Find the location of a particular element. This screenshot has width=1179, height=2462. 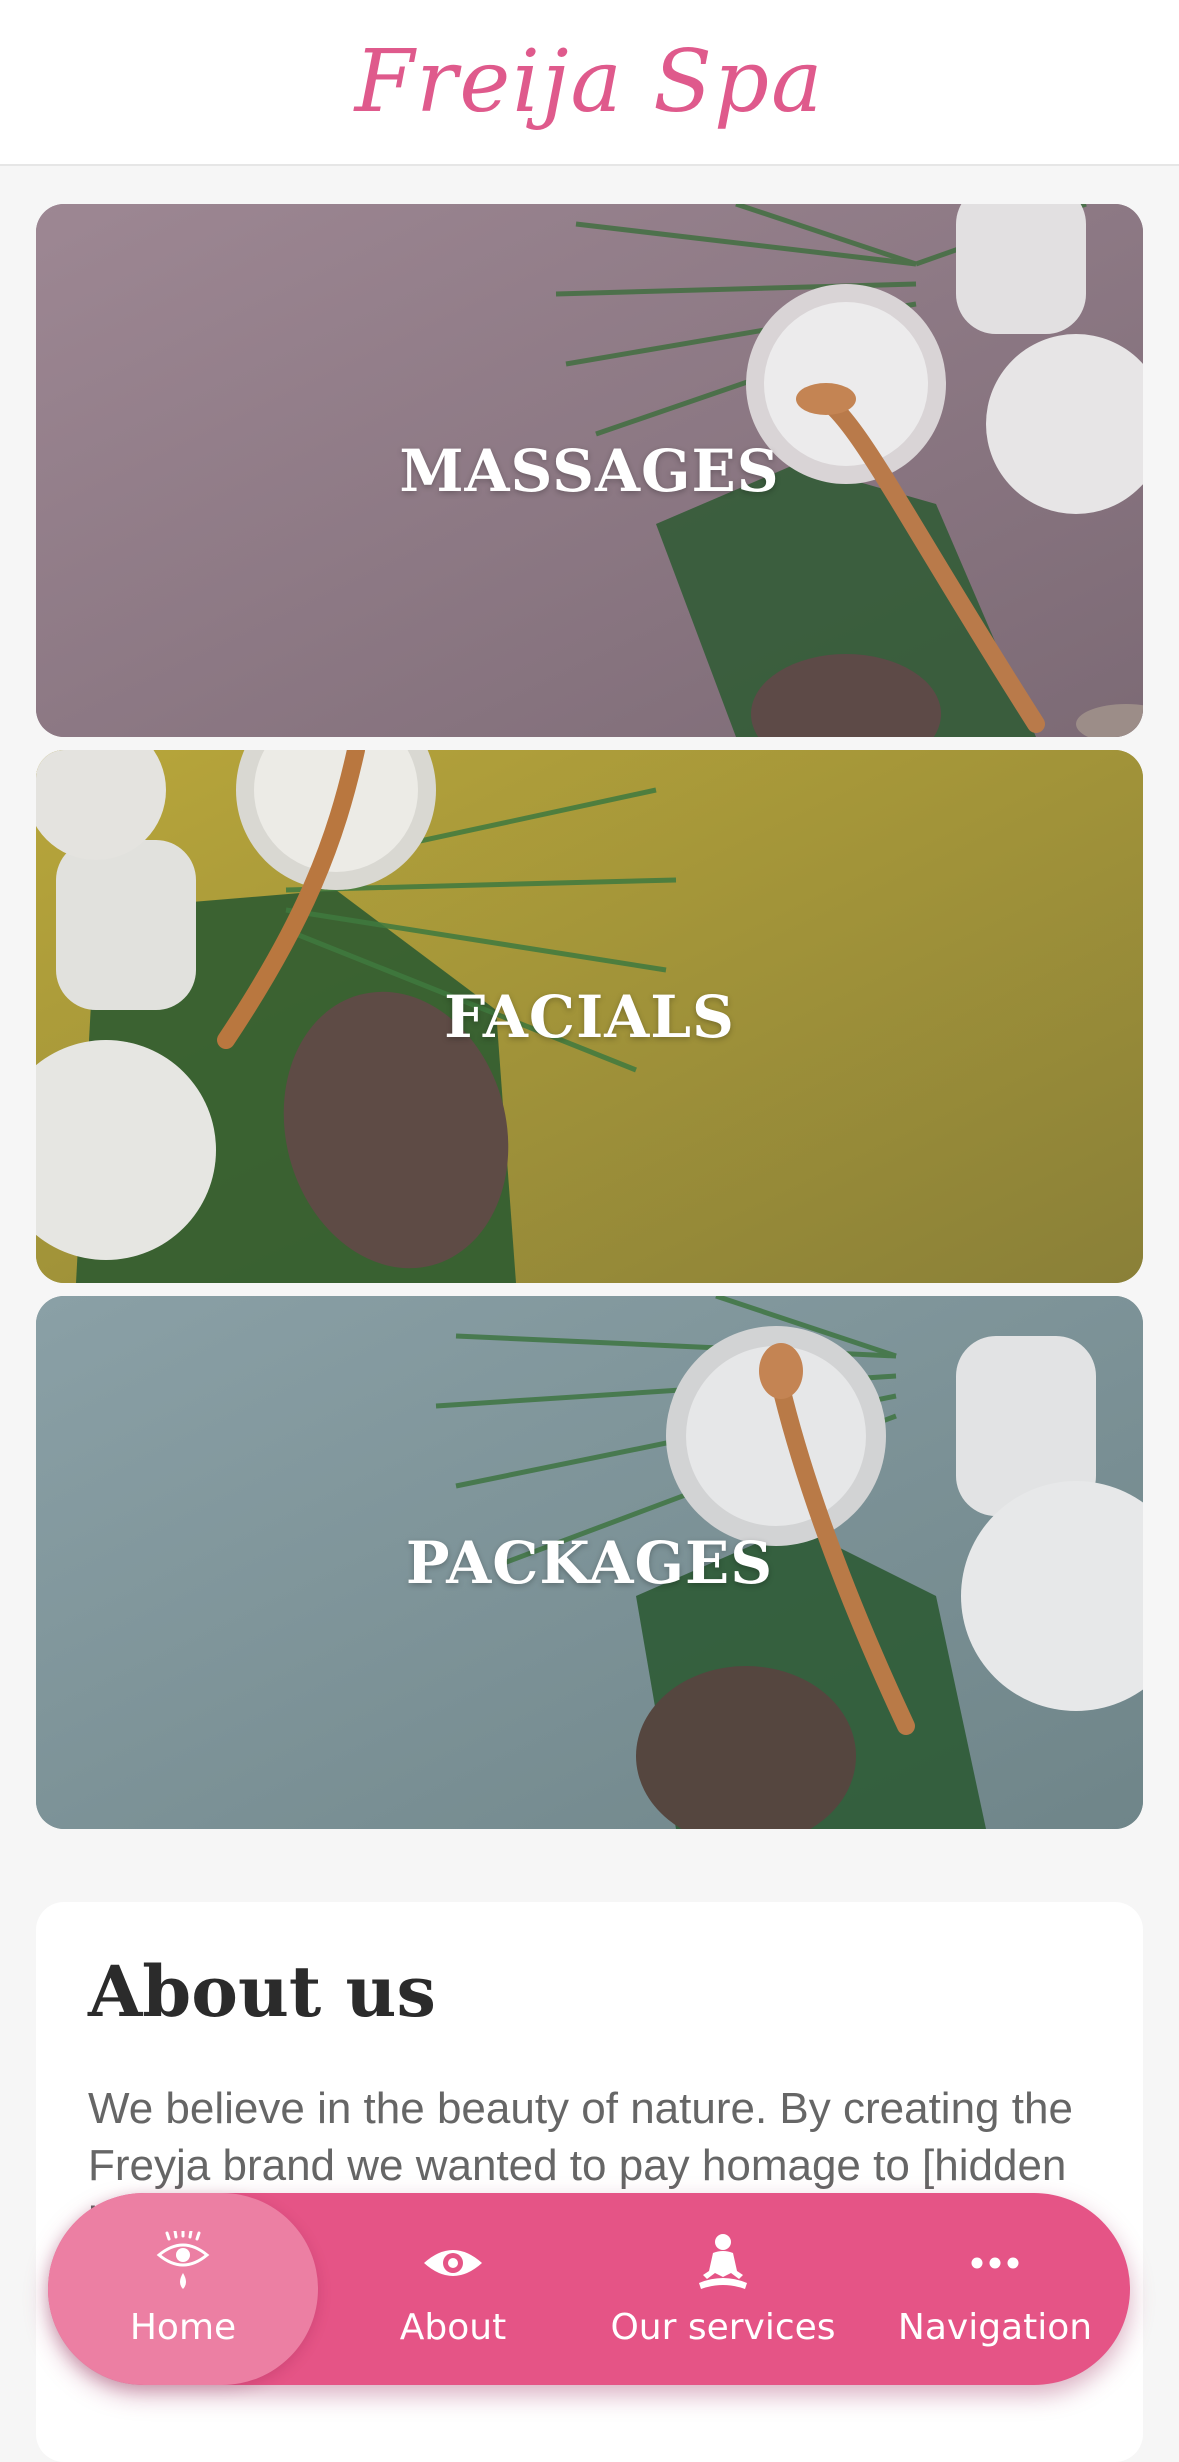

category-label: FACIALS is located at coordinates (589, 1016).